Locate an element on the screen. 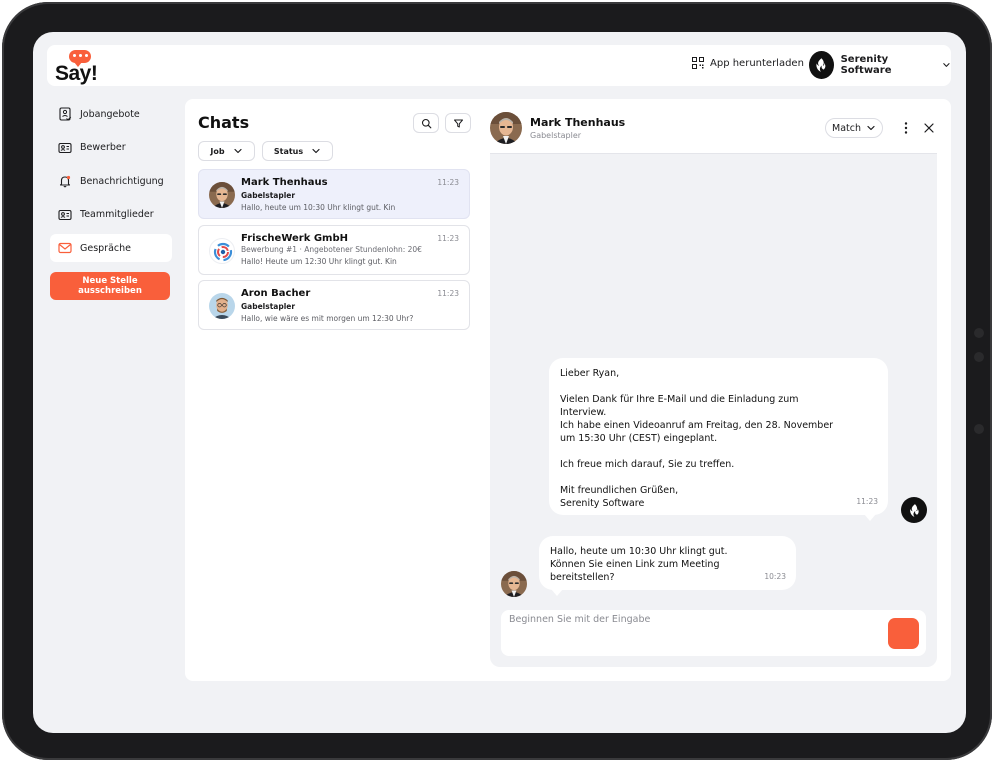 The image size is (996, 764). say-logo: Say! is located at coordinates (85, 69).